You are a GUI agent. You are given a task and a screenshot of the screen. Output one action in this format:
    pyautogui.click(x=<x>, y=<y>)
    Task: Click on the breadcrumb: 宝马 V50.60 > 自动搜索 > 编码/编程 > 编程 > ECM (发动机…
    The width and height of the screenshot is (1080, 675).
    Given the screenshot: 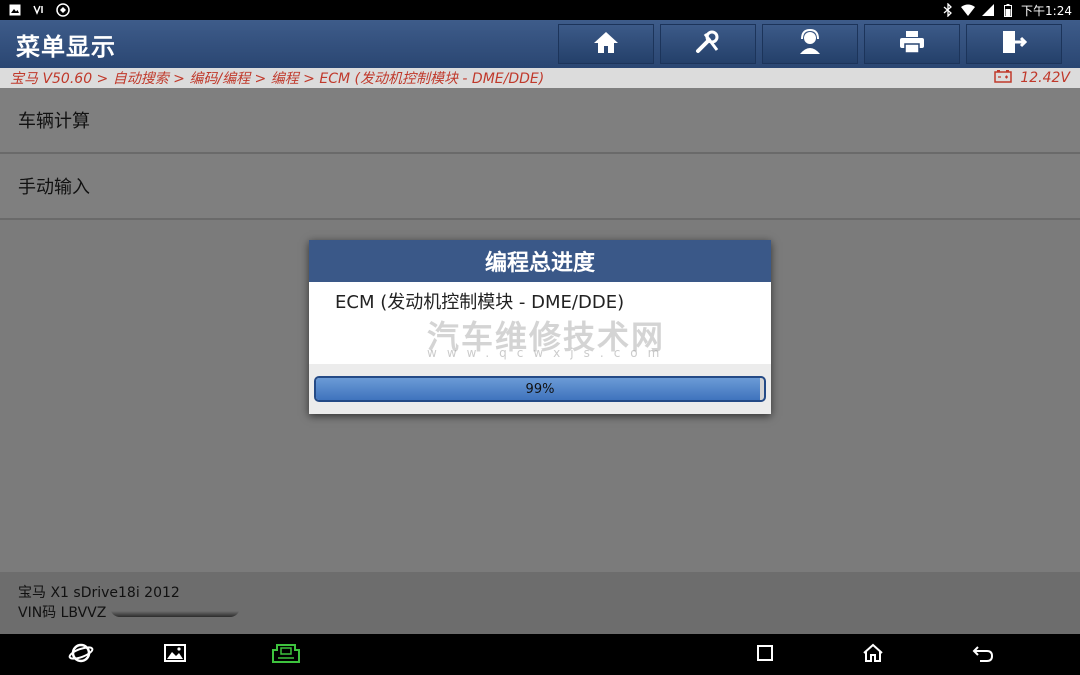 What is the action you would take?
    pyautogui.click(x=540, y=78)
    